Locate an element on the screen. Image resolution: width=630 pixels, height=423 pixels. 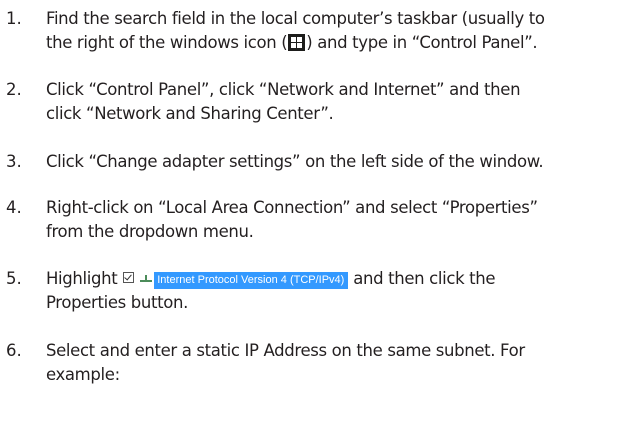
network-protocol-icon is located at coordinates (146, 278).